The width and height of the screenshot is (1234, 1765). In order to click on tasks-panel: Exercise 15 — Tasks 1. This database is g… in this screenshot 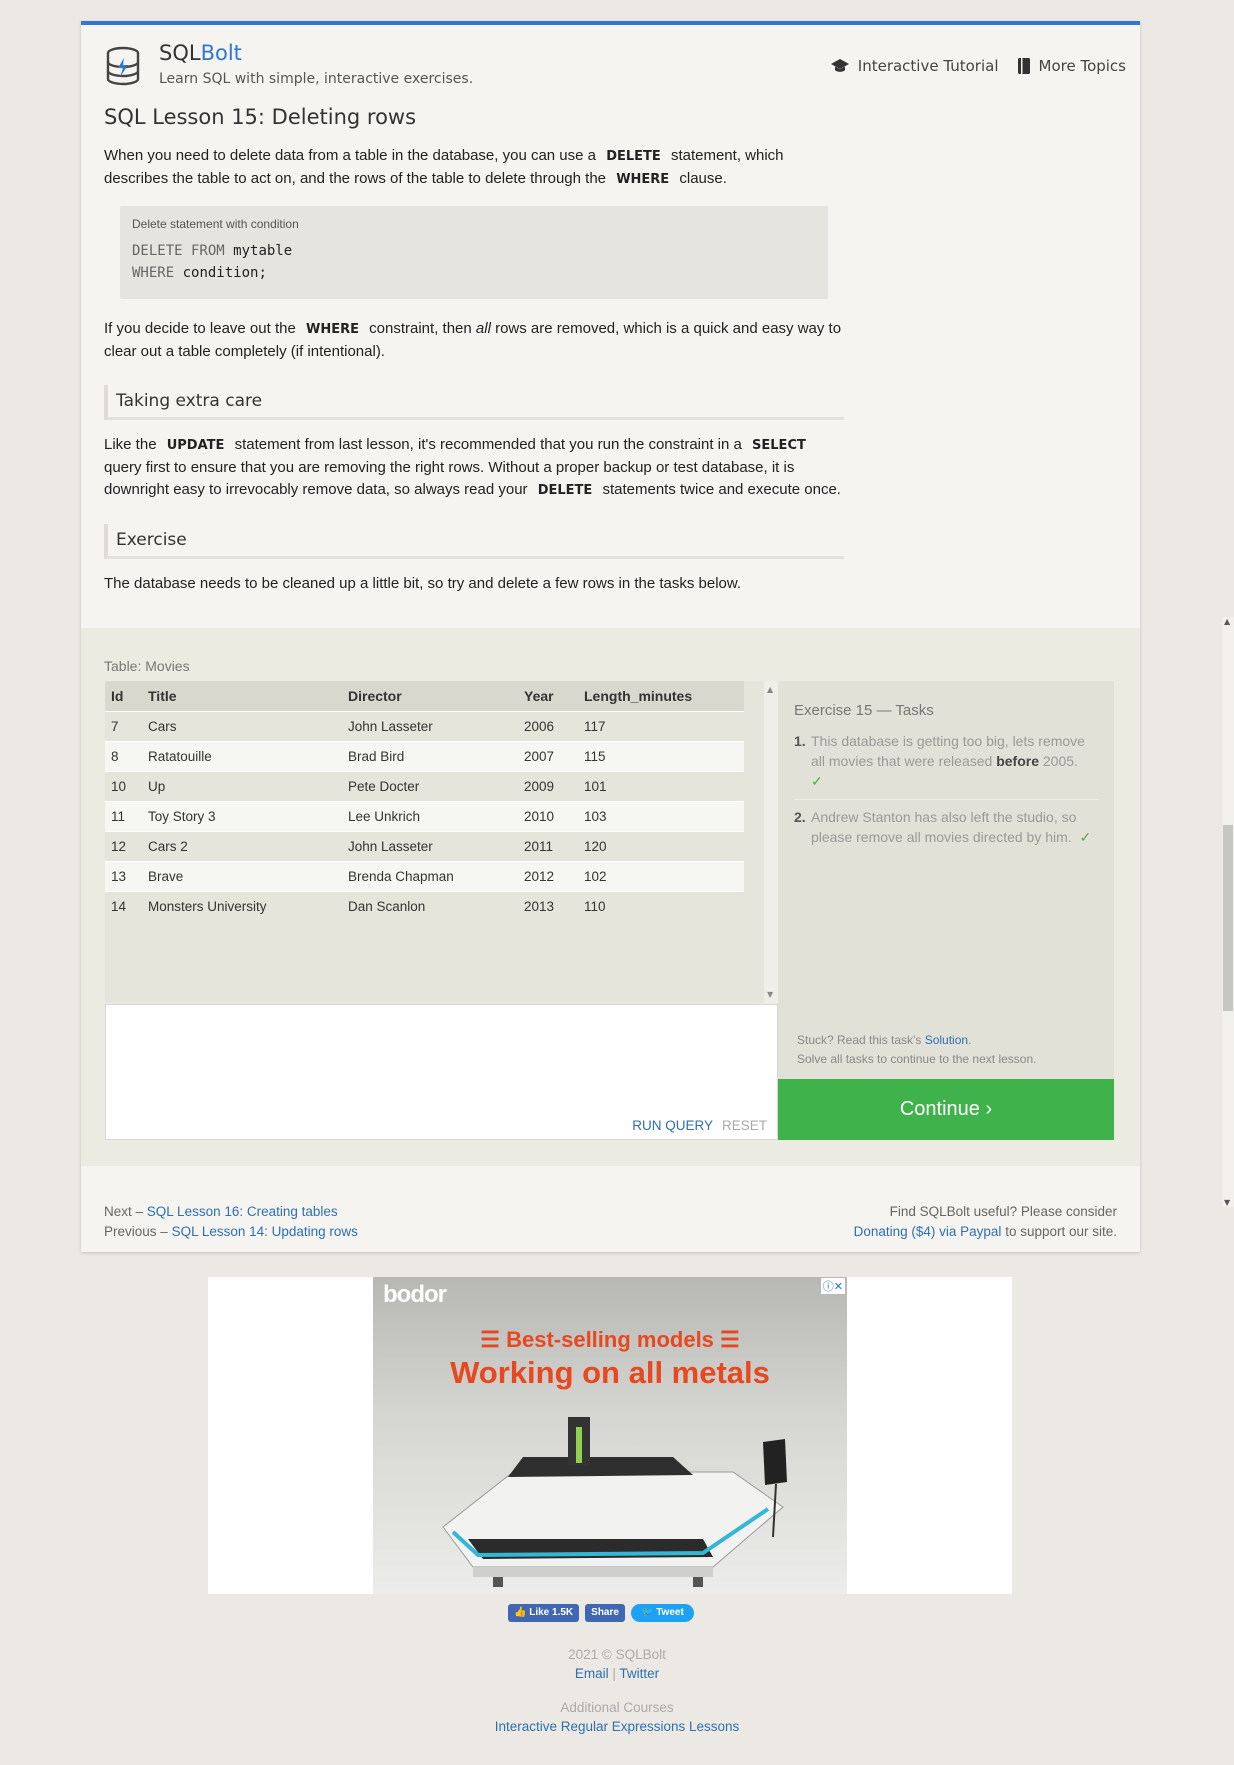, I will do `click(946, 880)`.